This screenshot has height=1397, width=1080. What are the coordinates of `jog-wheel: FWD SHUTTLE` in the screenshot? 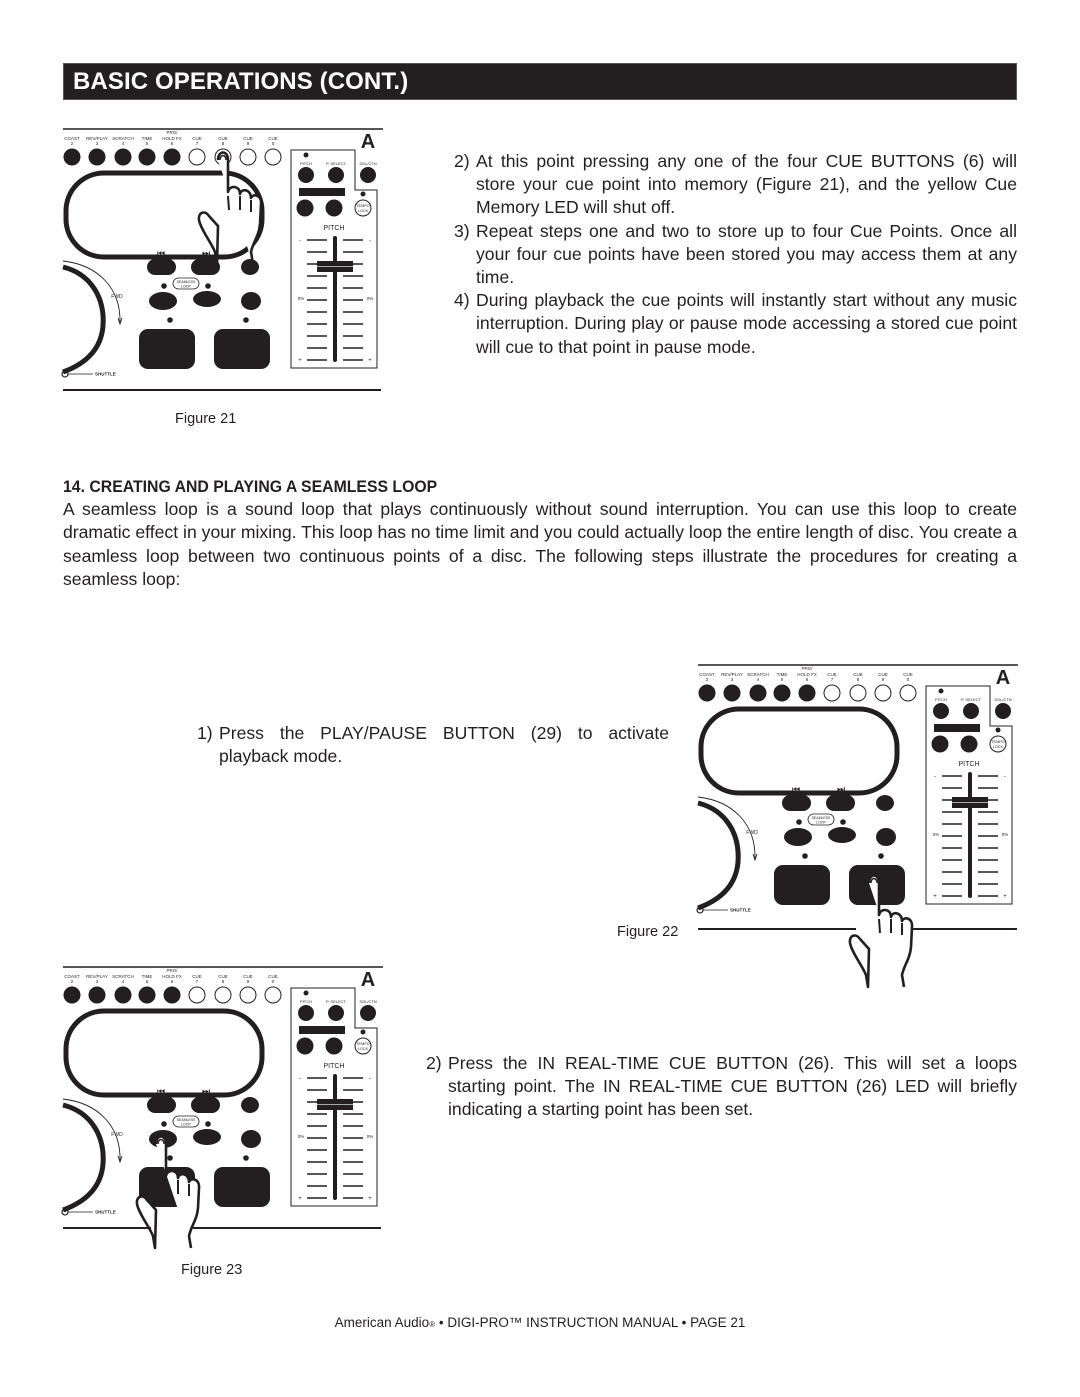 It's located at (92, 1157).